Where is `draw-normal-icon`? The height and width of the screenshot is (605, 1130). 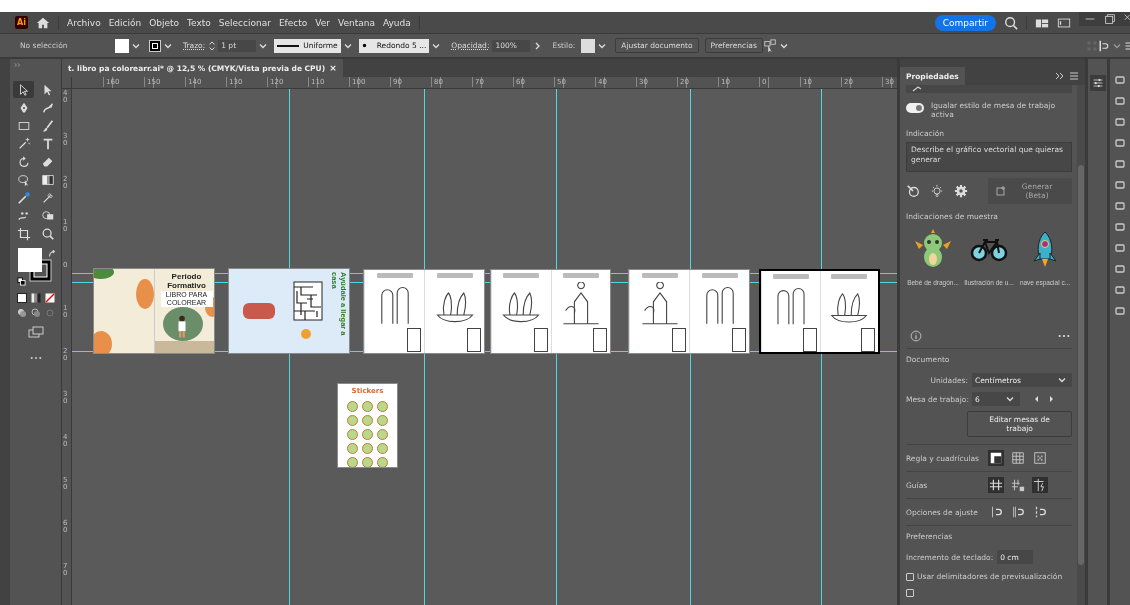
draw-normal-icon is located at coordinates (21, 313).